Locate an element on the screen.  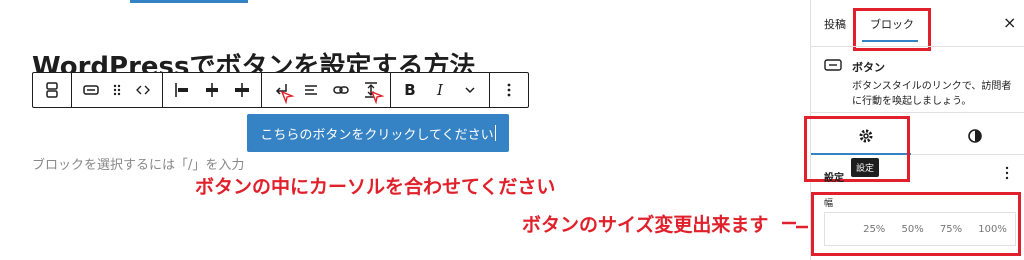
tab-post: 投稿 is located at coordinates (835, 24).